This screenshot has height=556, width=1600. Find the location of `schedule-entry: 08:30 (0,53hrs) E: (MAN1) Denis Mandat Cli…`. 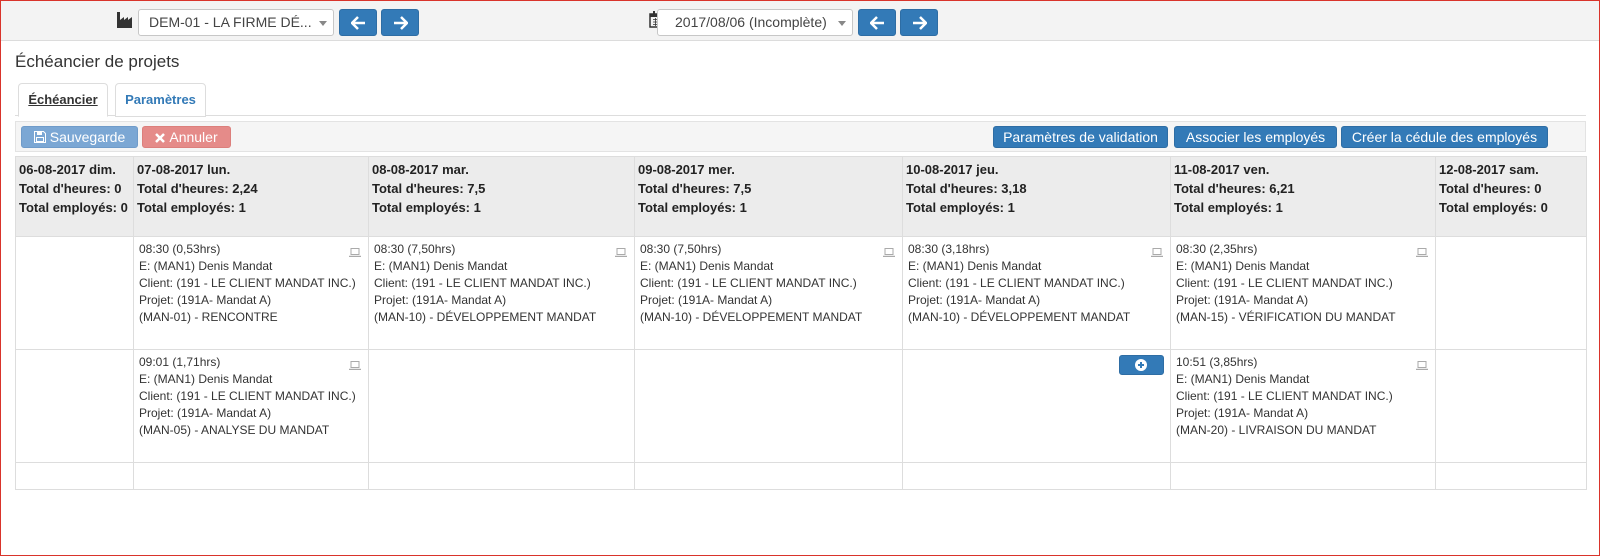

schedule-entry: 08:30 (0,53hrs) E: (MAN1) Denis Mandat Cli… is located at coordinates (251, 283).